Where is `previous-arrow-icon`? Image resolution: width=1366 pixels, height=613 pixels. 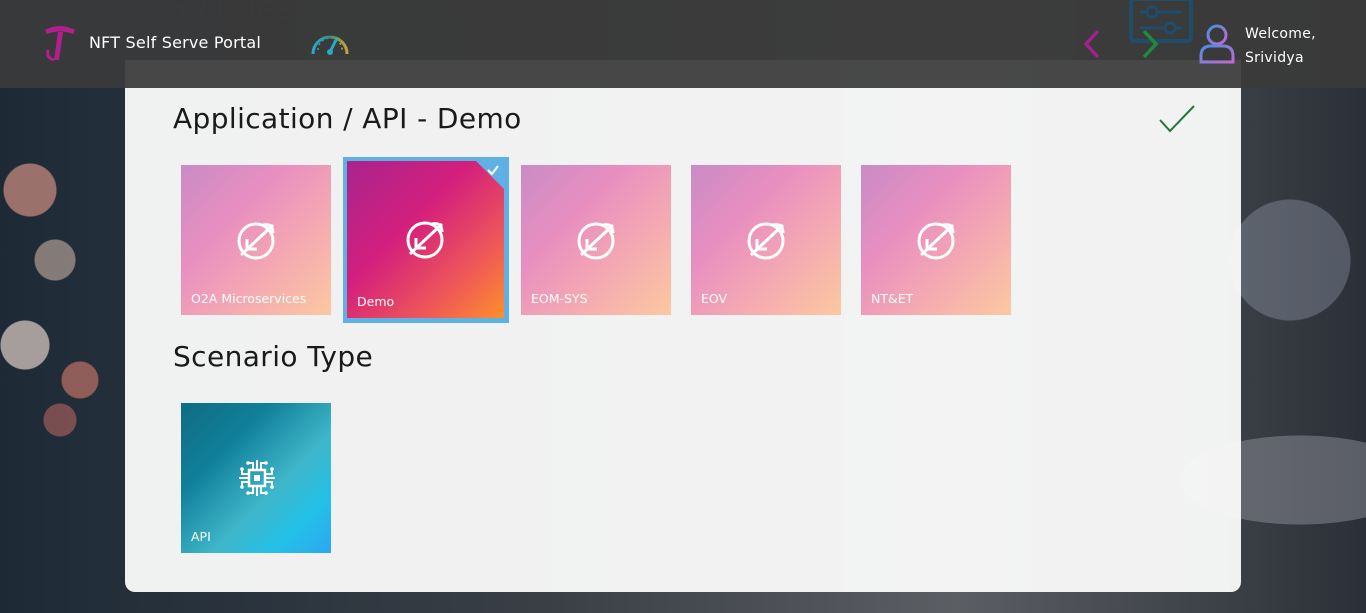 previous-arrow-icon is located at coordinates (1092, 44).